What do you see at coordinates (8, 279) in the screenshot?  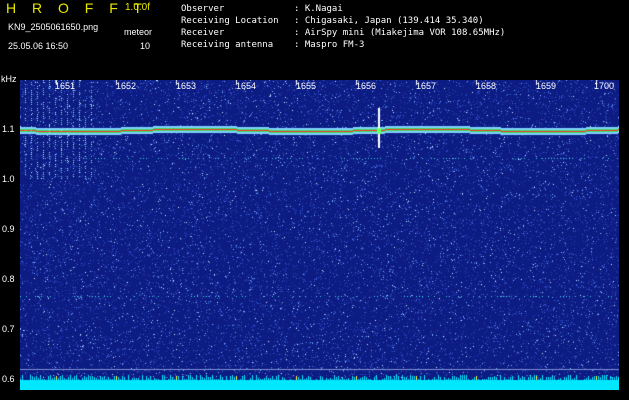 I see `y-tick-label: 0.8` at bounding box center [8, 279].